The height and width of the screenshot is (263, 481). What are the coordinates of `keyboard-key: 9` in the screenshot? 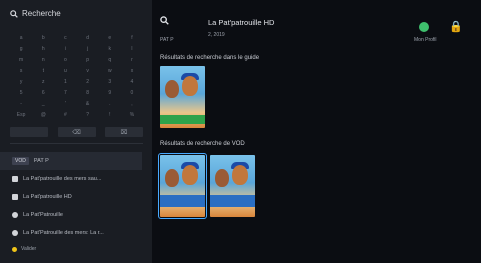 It's located at (110, 93).